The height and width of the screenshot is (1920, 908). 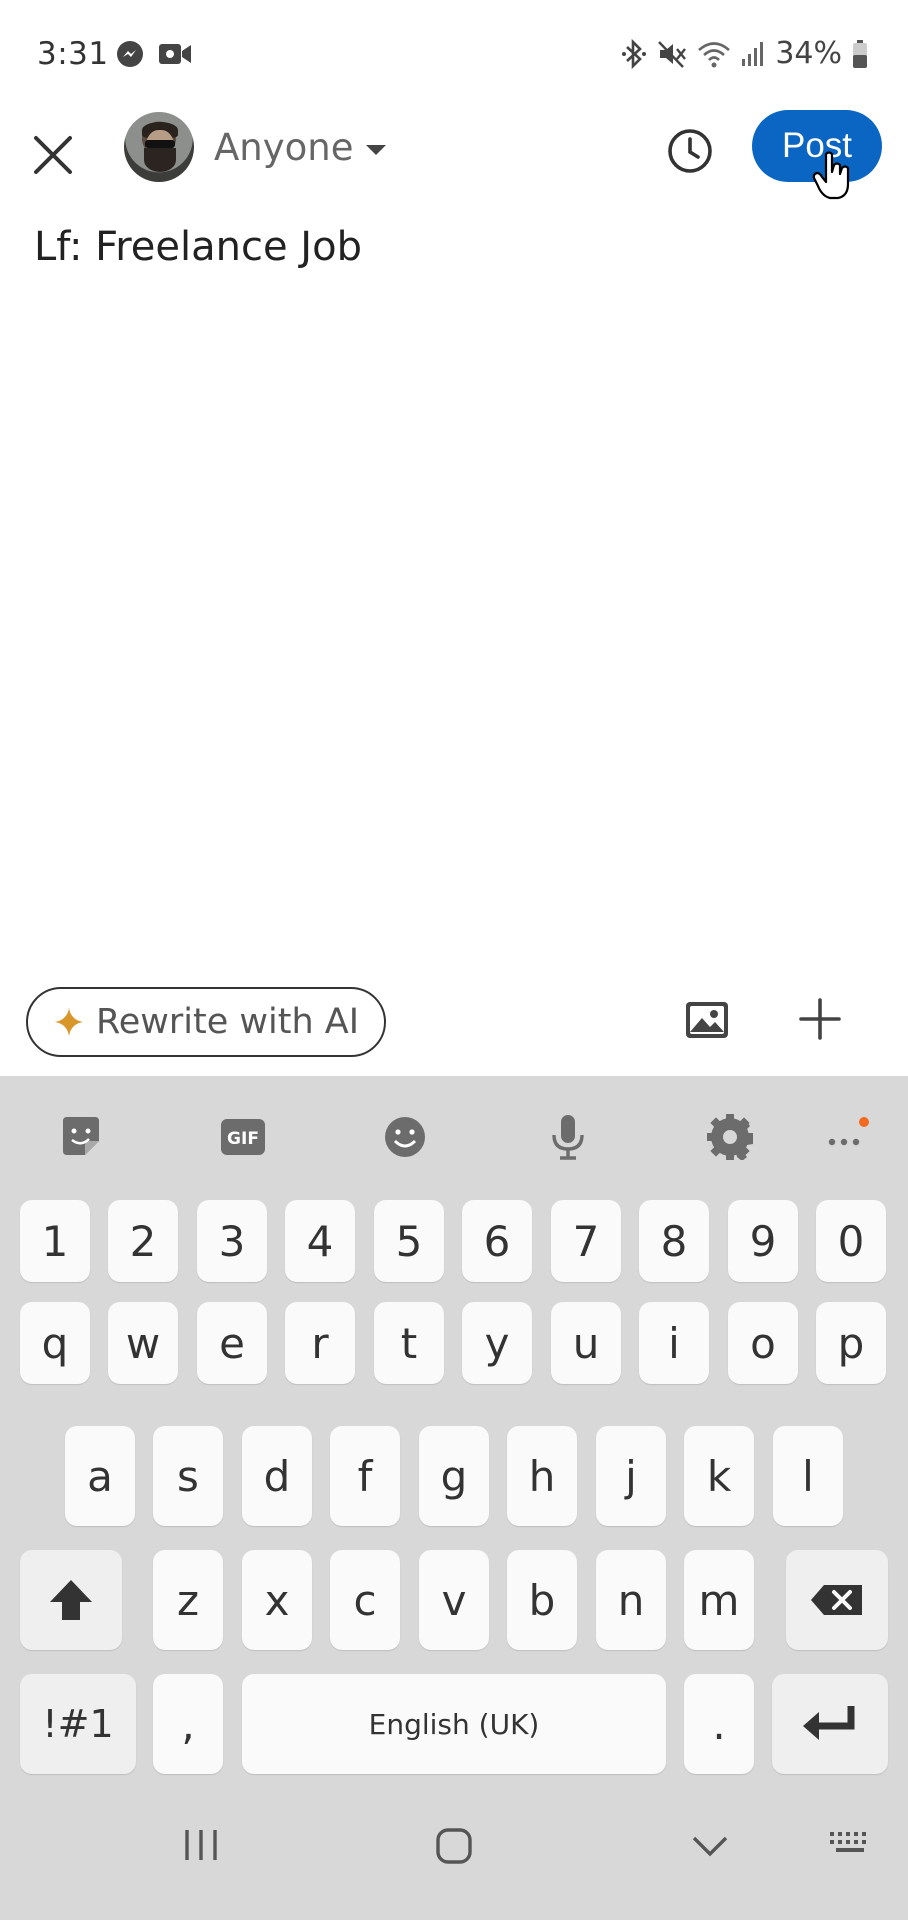 I want to click on key-8: 8, so click(x=674, y=1241).